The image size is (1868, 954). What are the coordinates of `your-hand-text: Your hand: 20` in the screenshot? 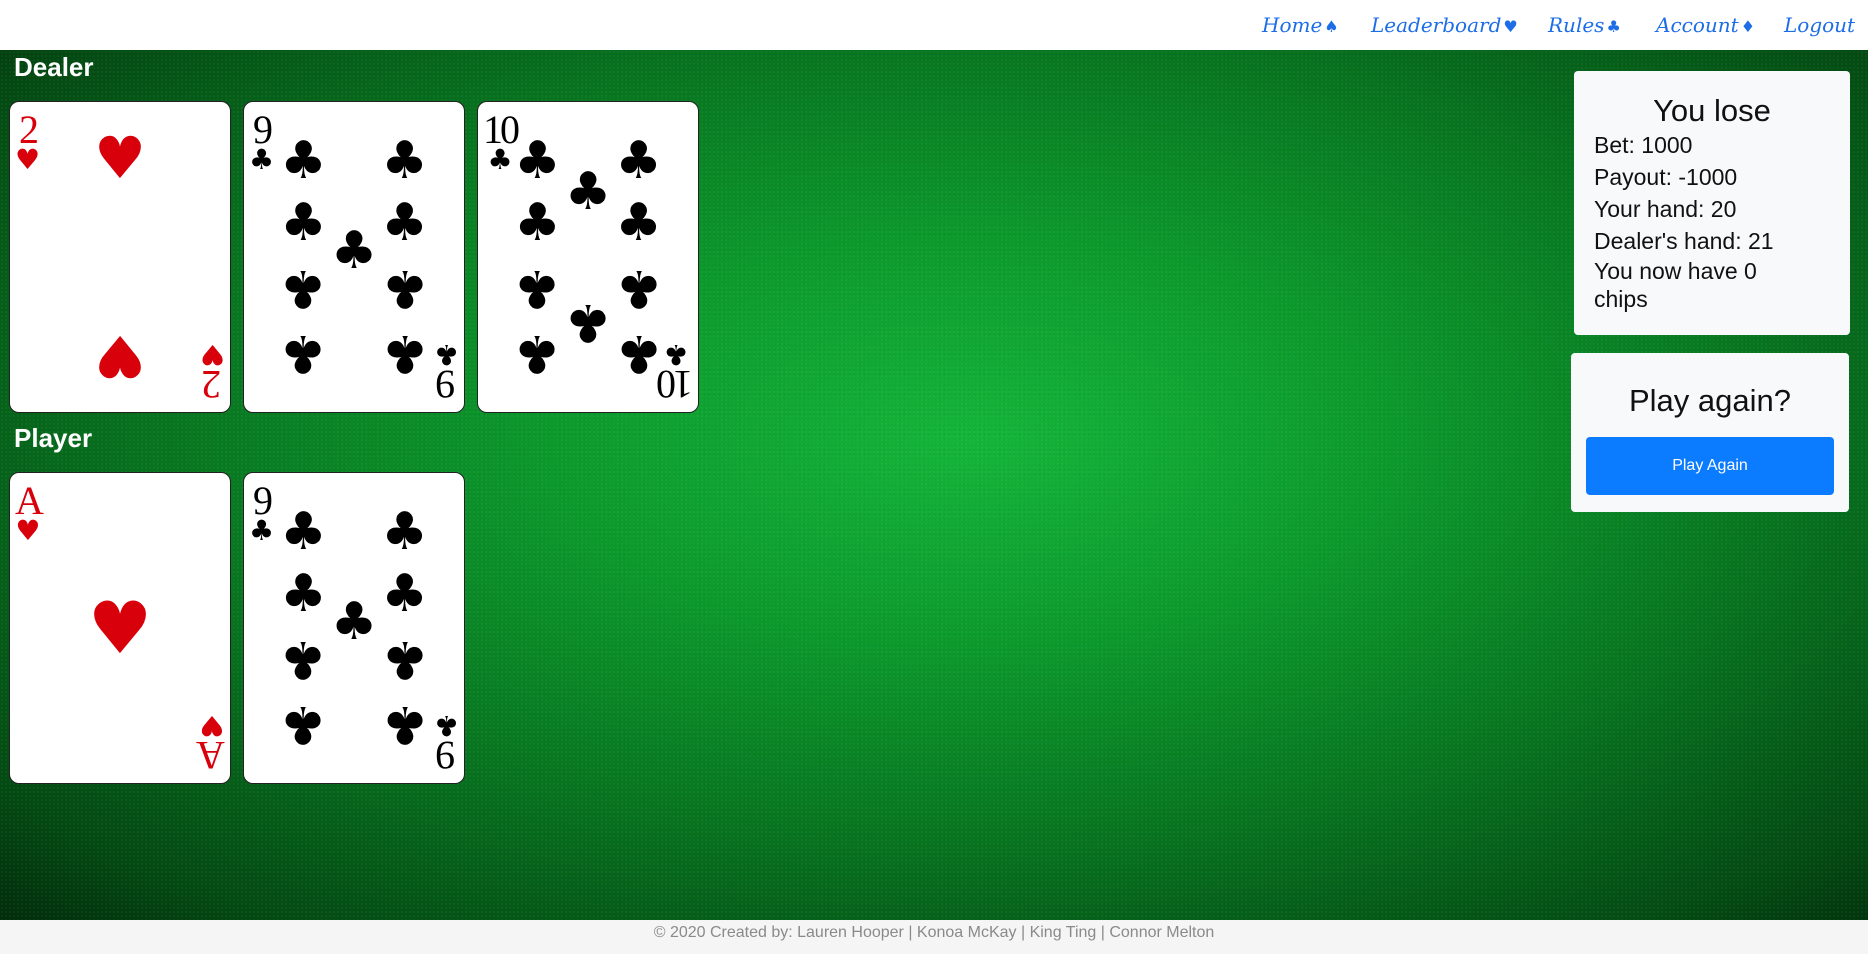 It's located at (1665, 209).